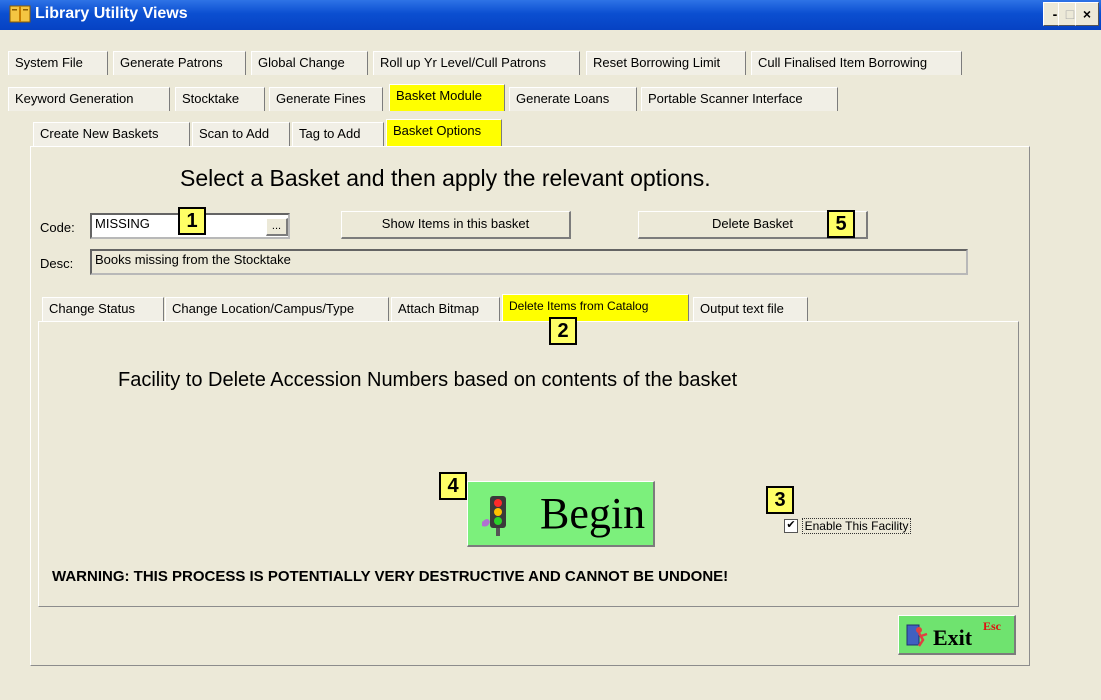  I want to click on tab-roll-up-cull-patrons: Roll up Yr Level/Cull Patrons, so click(476, 63).